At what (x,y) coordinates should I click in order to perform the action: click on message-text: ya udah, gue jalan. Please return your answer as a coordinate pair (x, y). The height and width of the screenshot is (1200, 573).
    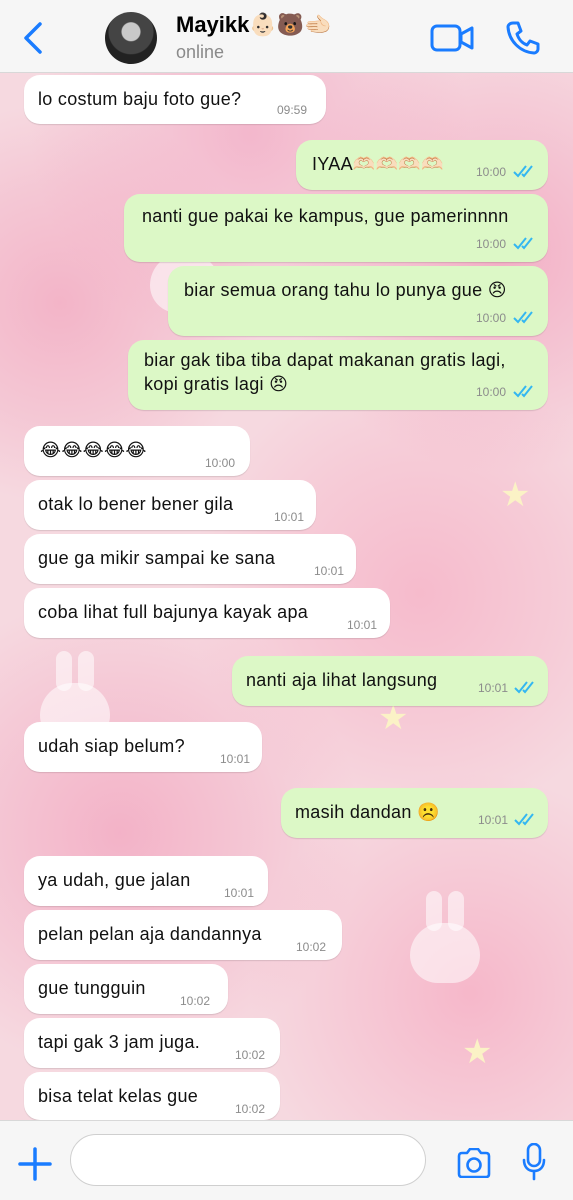
    Looking at the image, I should click on (114, 880).